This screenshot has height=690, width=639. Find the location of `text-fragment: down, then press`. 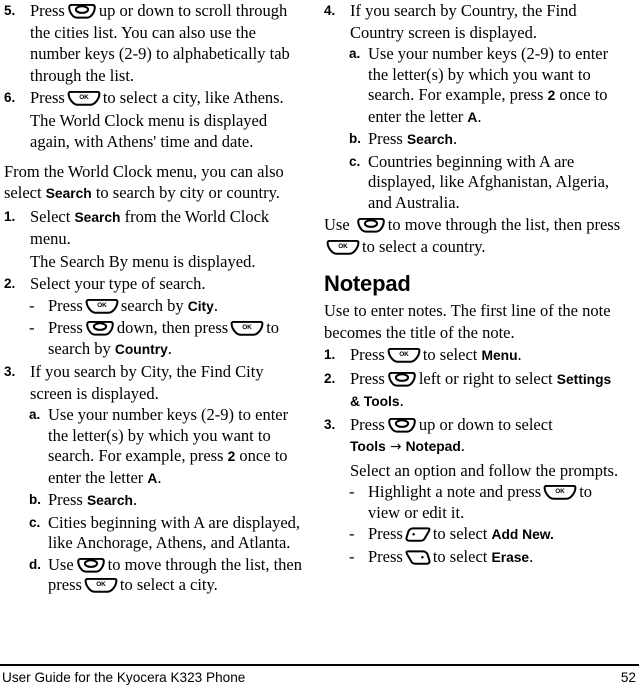

text-fragment: down, then press is located at coordinates (172, 327).